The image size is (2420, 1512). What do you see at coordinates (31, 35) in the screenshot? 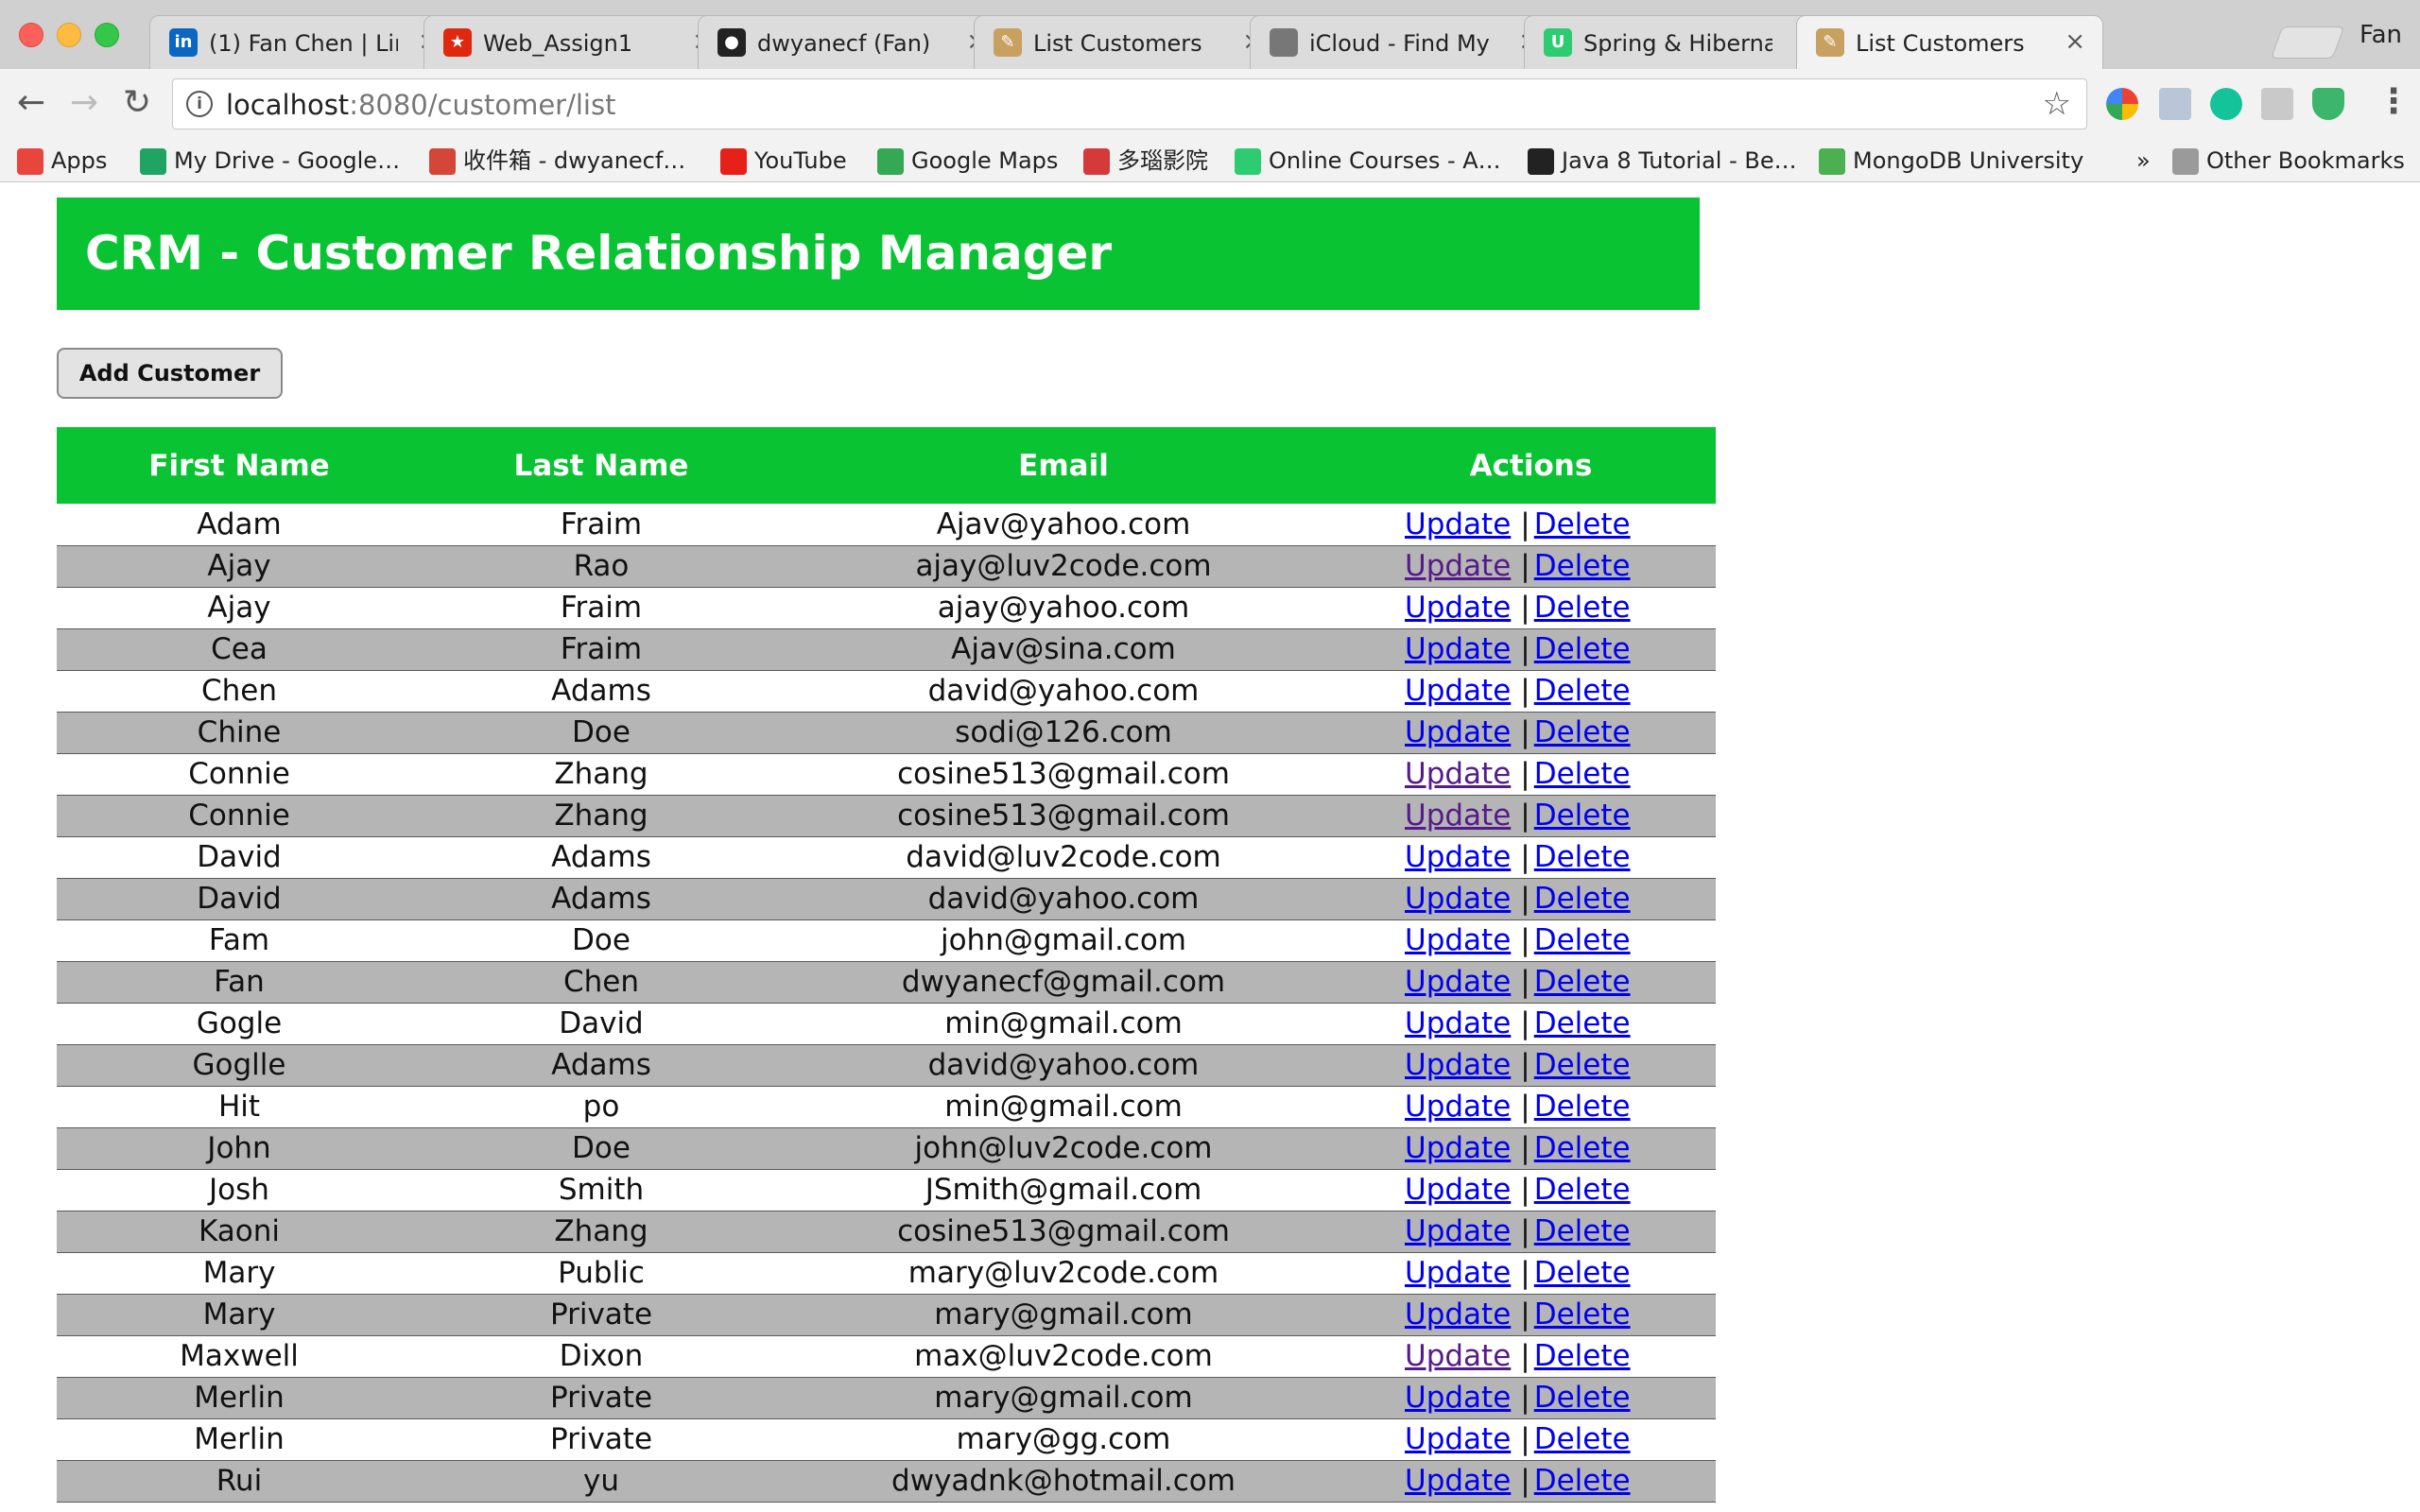
I see `close-window-button` at bounding box center [31, 35].